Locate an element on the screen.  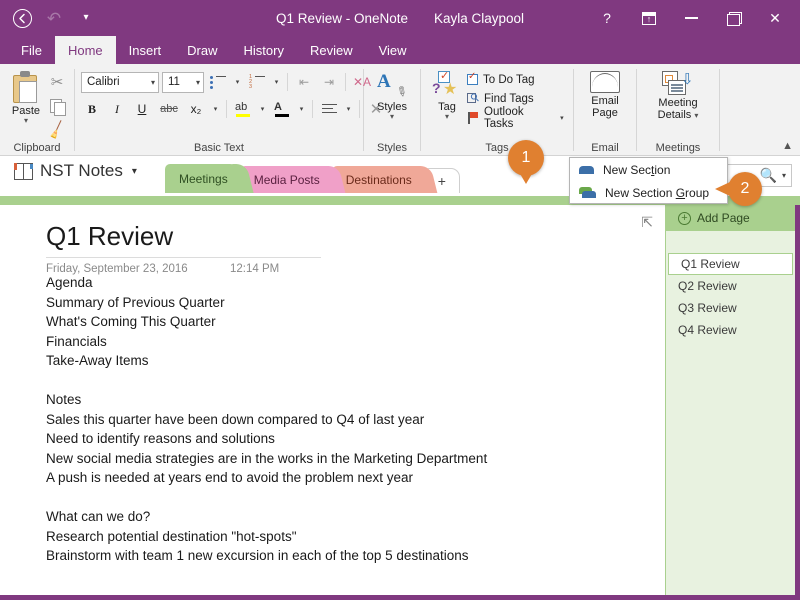
new-section-dropdown-menu: New Section New Section Group is located at coordinates (648, 180).